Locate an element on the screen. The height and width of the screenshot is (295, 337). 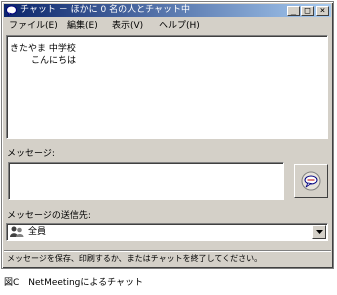
close-button: × is located at coordinates (322, 11).